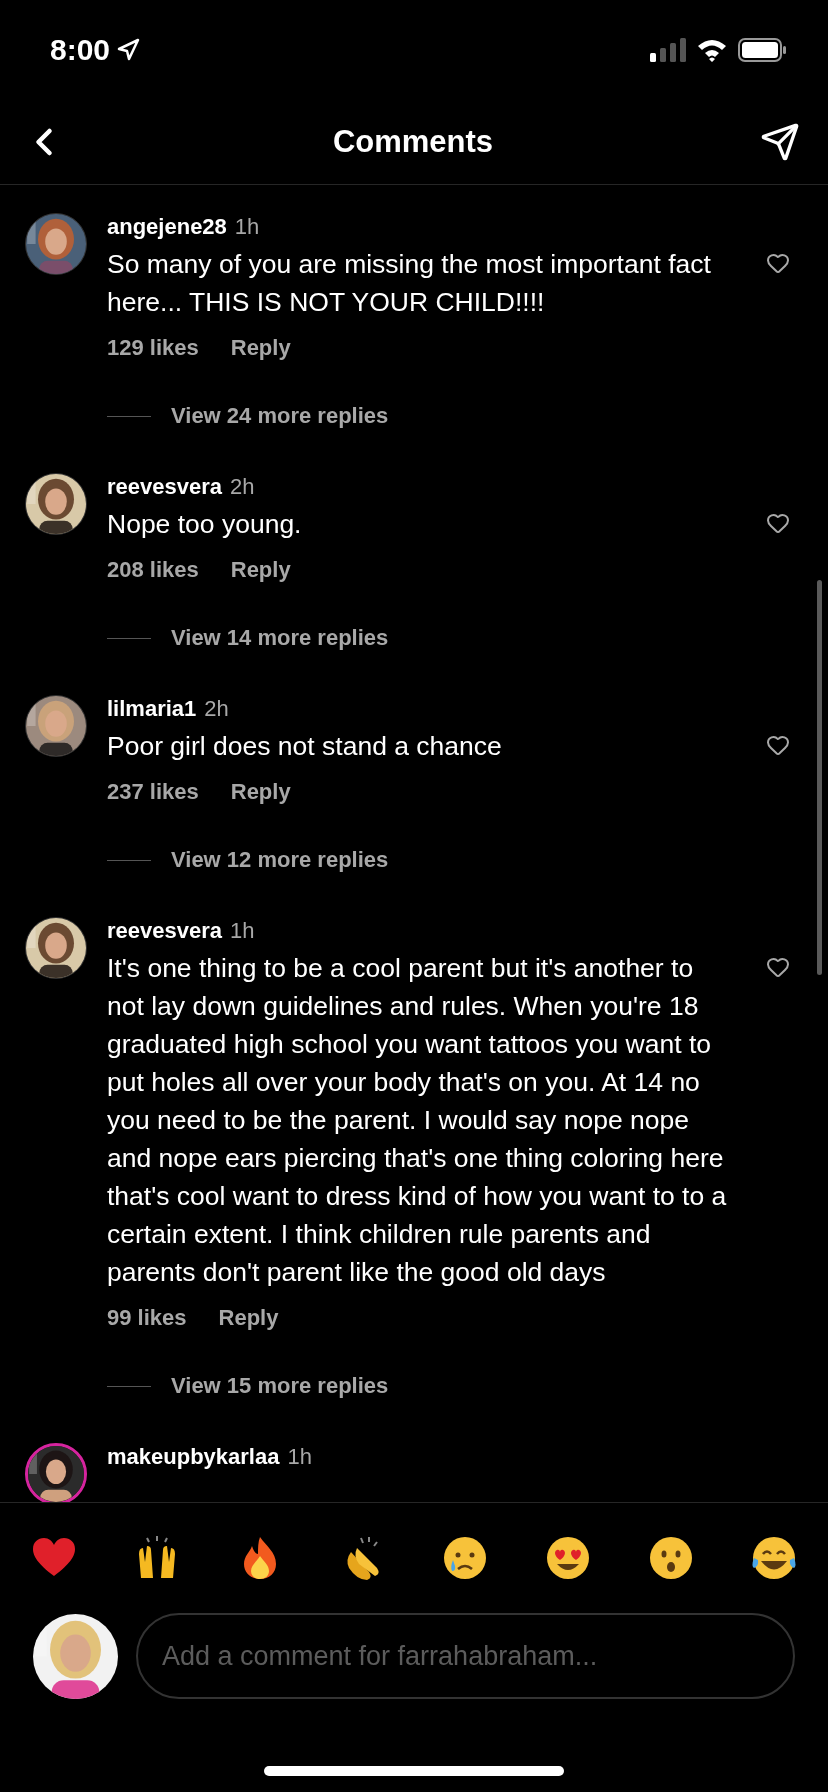 This screenshot has width=828, height=1792. What do you see at coordinates (280, 416) in the screenshot?
I see `view-replies-link: View 24 more replies` at bounding box center [280, 416].